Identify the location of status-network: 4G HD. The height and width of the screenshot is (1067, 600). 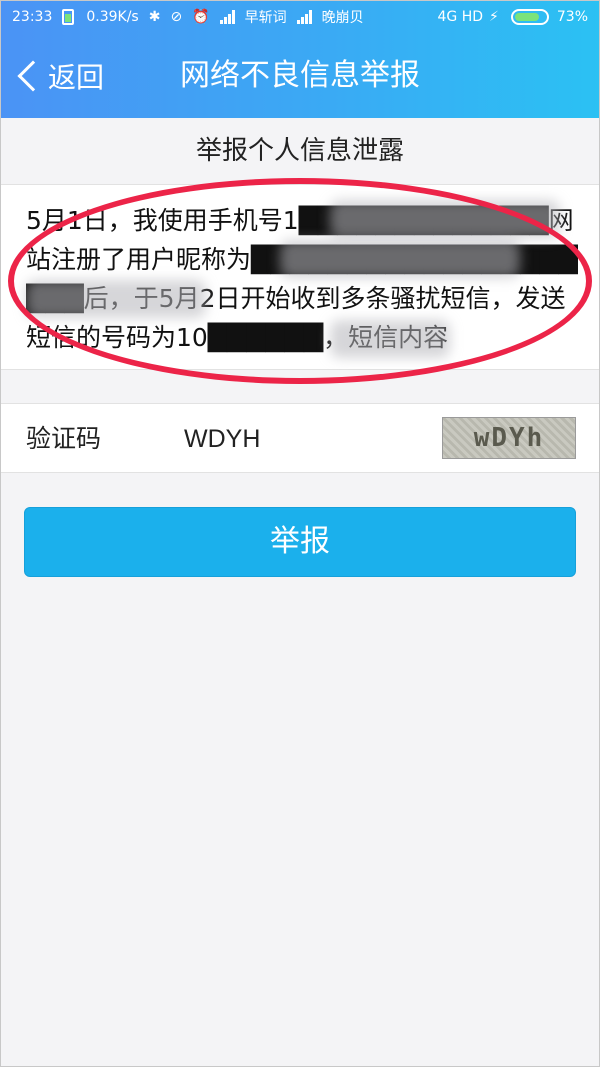
(460, 17).